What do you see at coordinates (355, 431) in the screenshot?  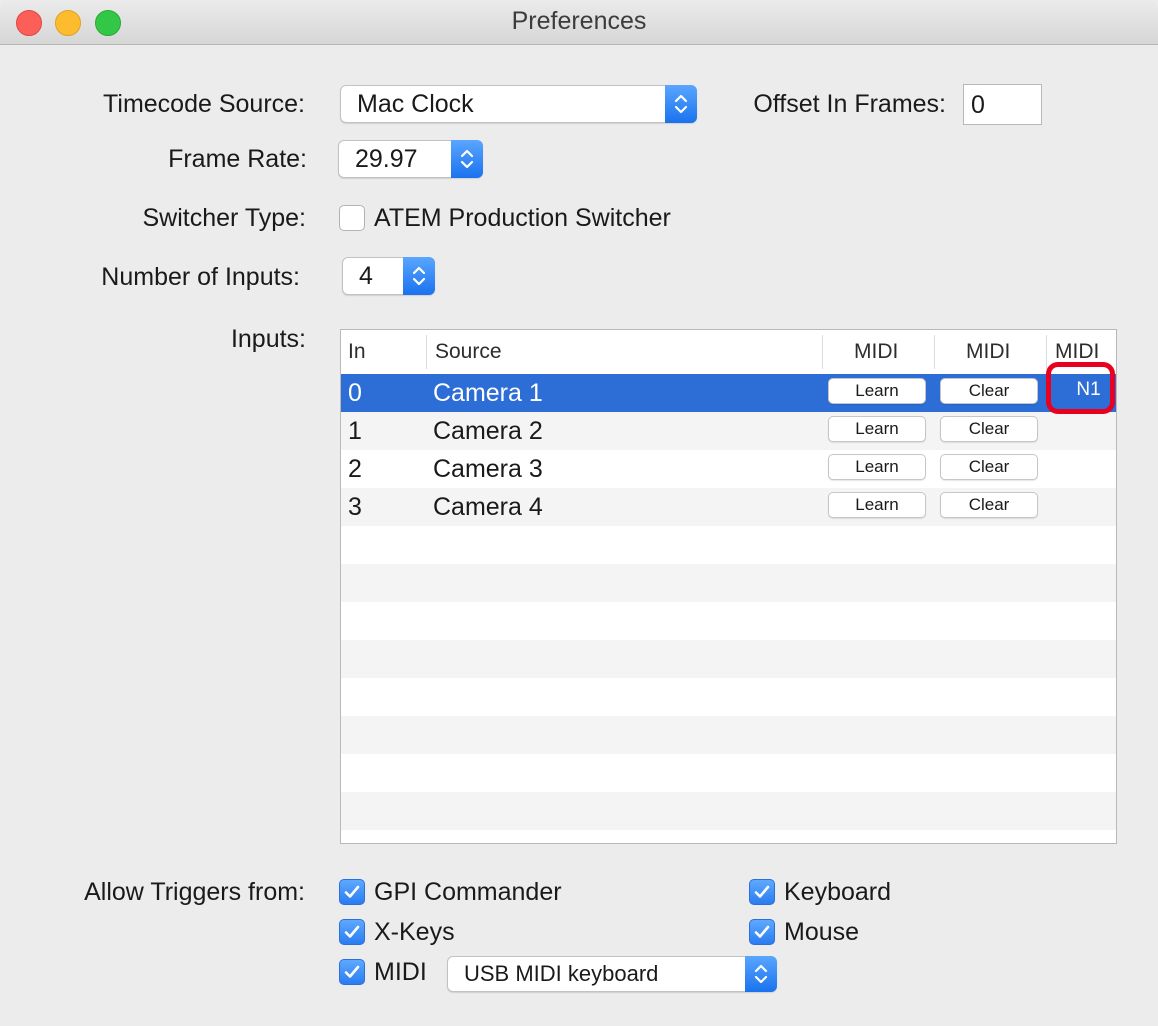 I see `row-in: 1` at bounding box center [355, 431].